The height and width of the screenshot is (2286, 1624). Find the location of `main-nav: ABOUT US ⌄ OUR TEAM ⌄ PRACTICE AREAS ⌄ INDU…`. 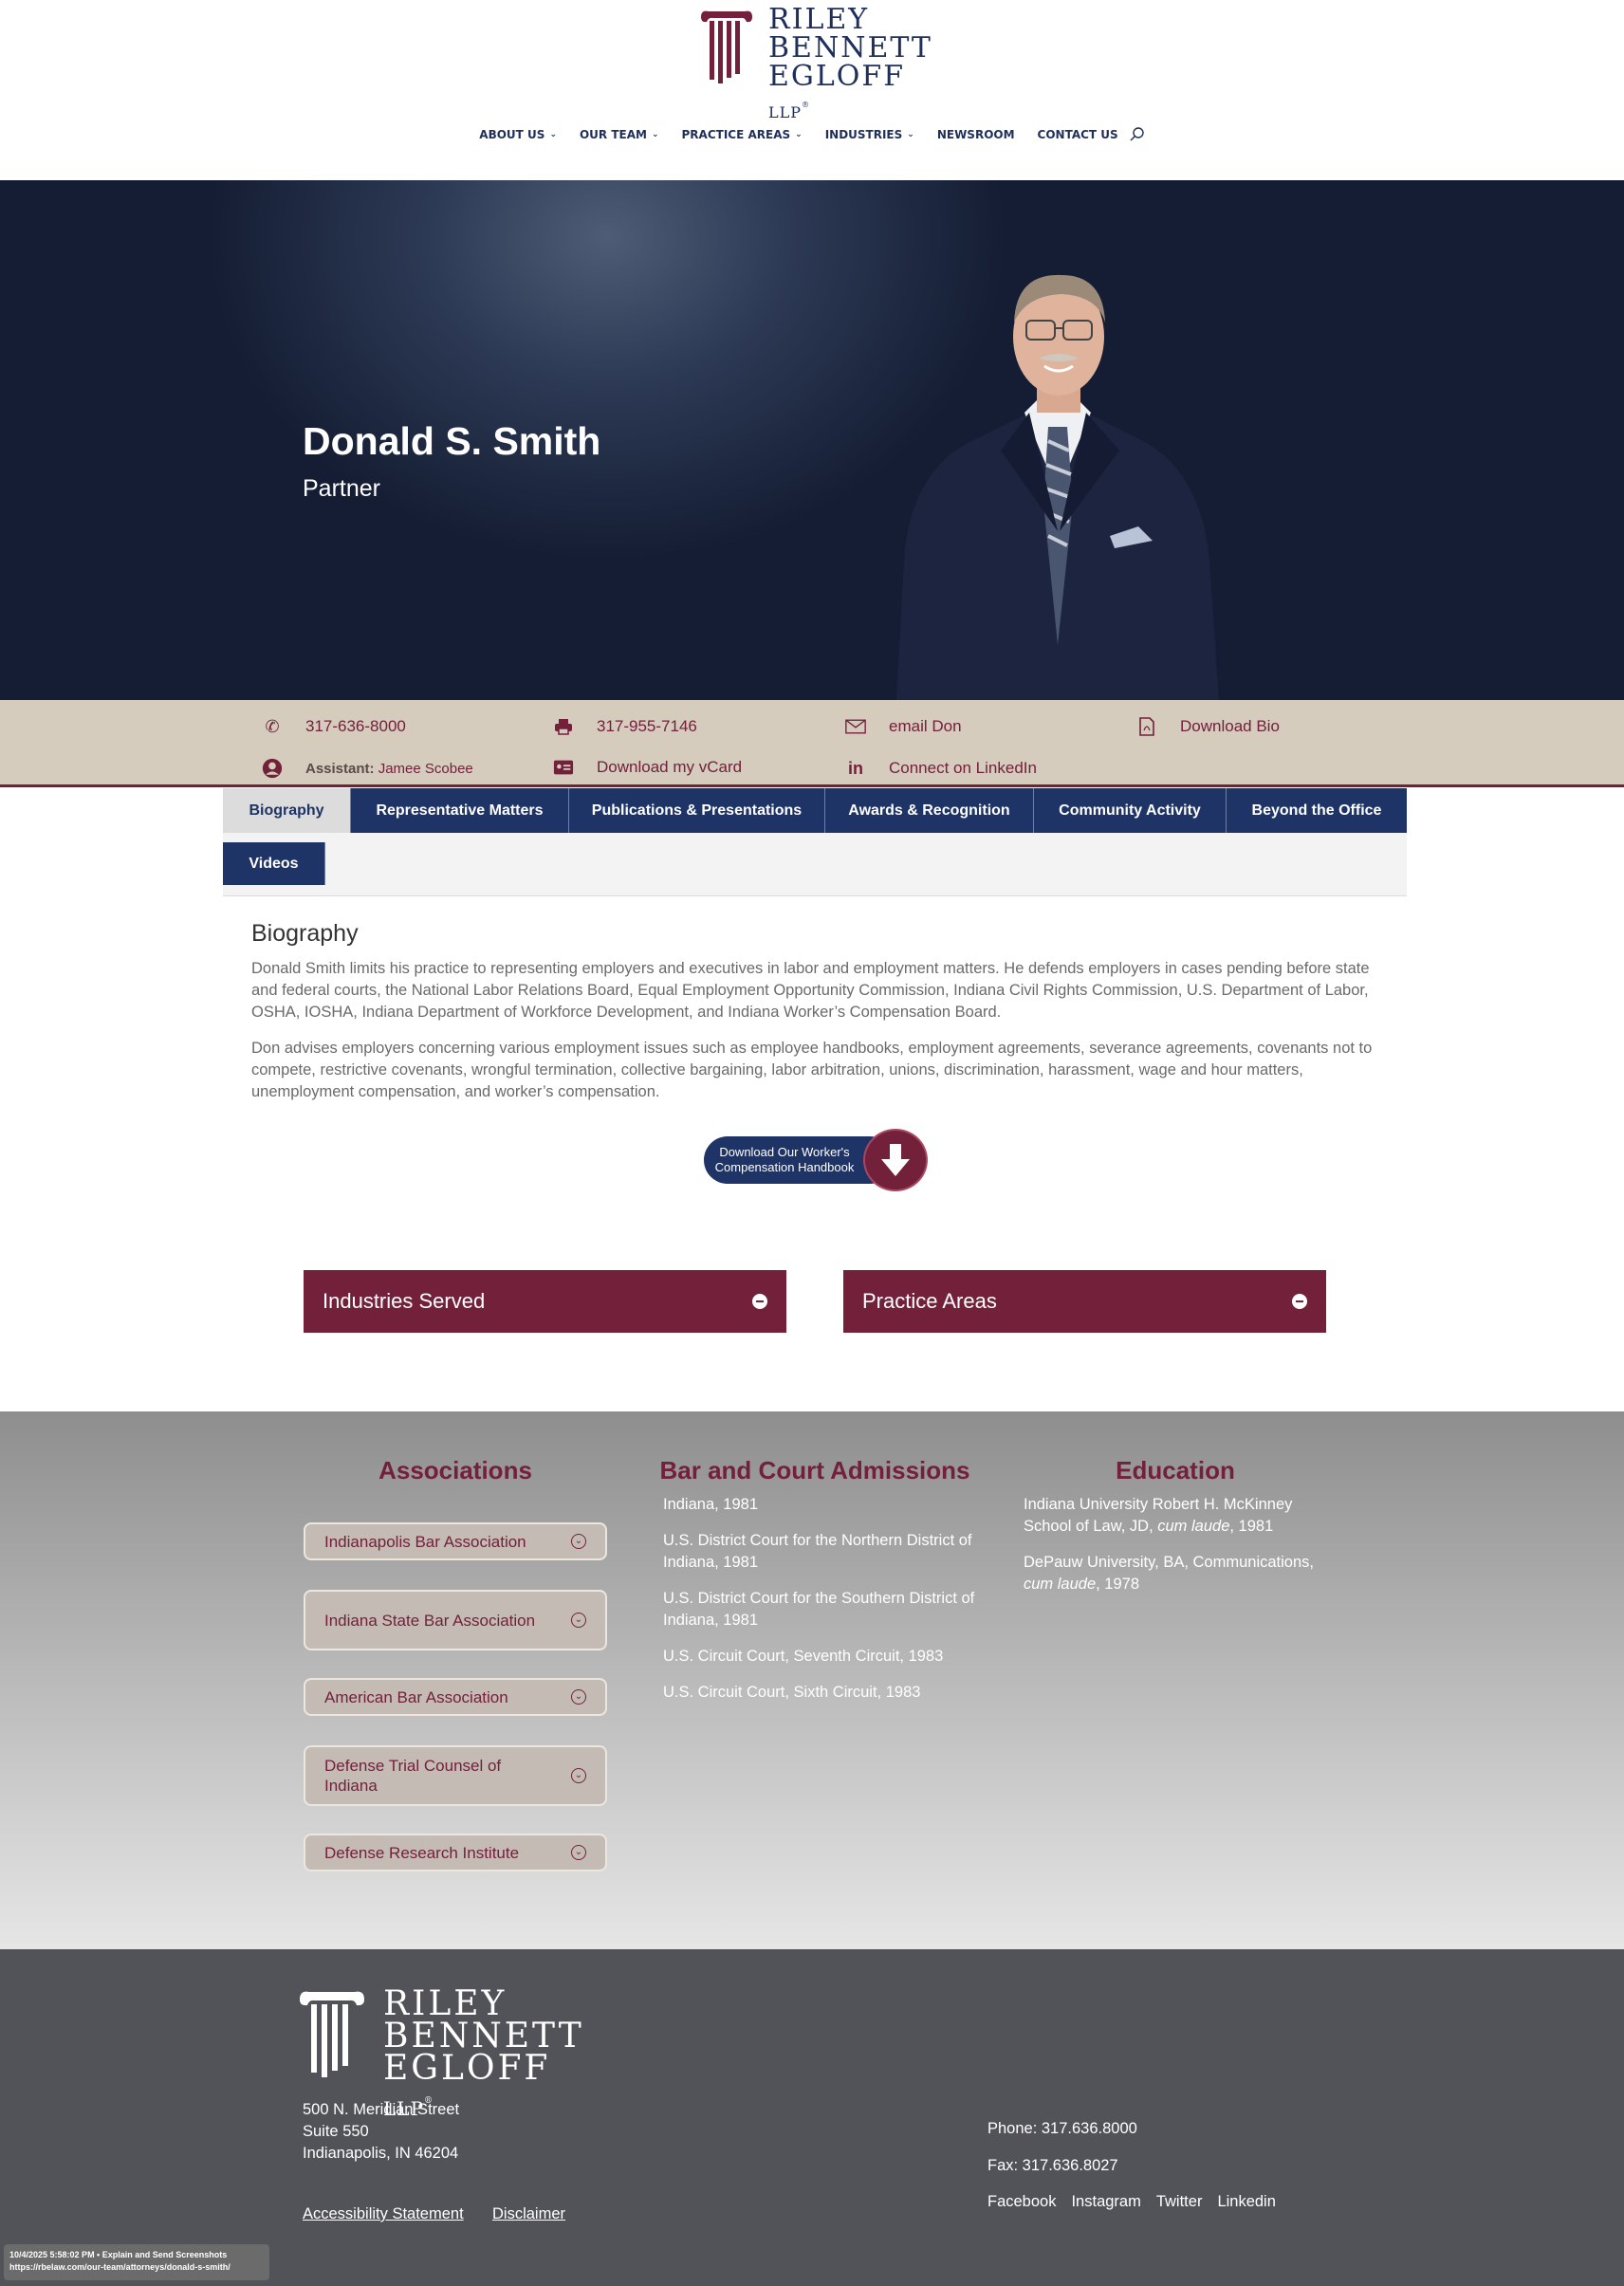

main-nav: ABOUT US ⌄ OUR TEAM ⌄ PRACTICE AREAS ⌄ INDU… is located at coordinates (812, 134).